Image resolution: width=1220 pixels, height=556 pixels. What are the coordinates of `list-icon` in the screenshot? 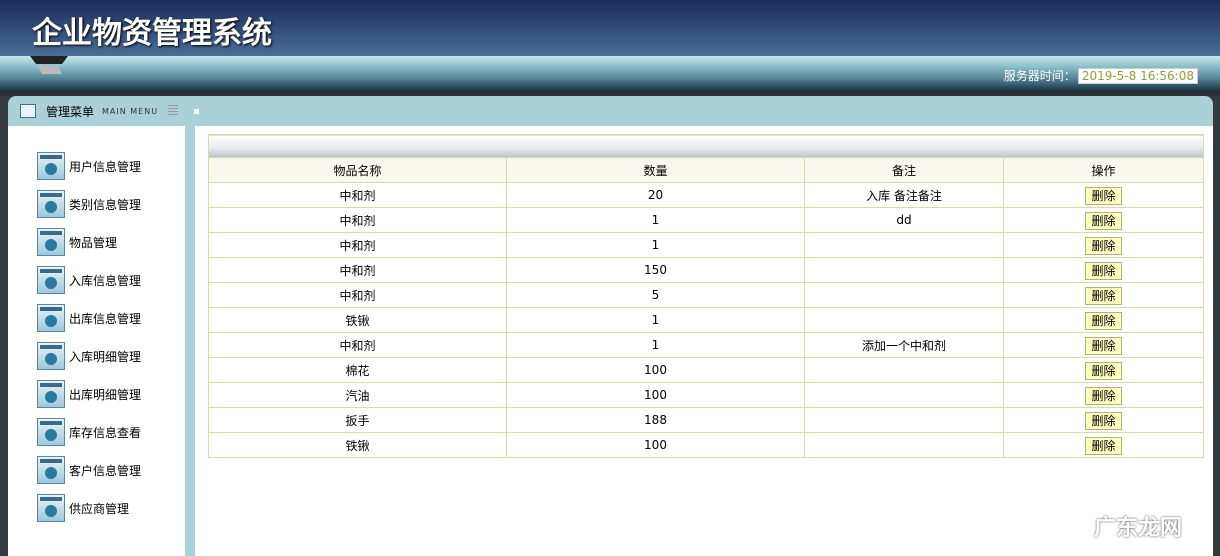 It's located at (173, 111).